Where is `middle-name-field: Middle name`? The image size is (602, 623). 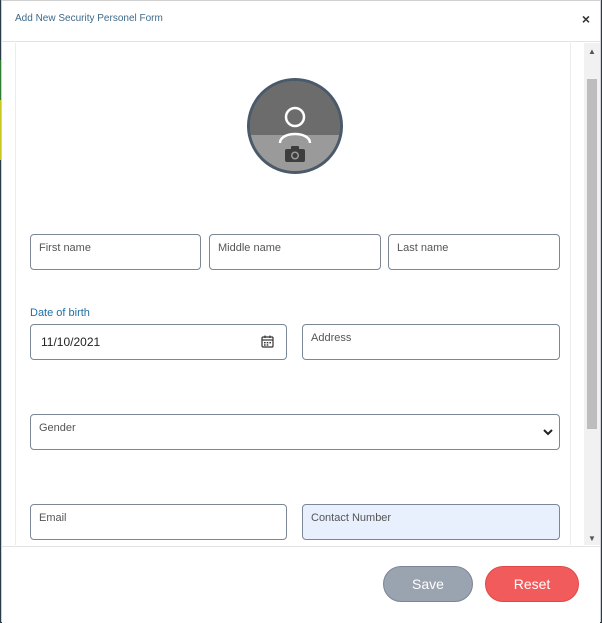 middle-name-field: Middle name is located at coordinates (295, 252).